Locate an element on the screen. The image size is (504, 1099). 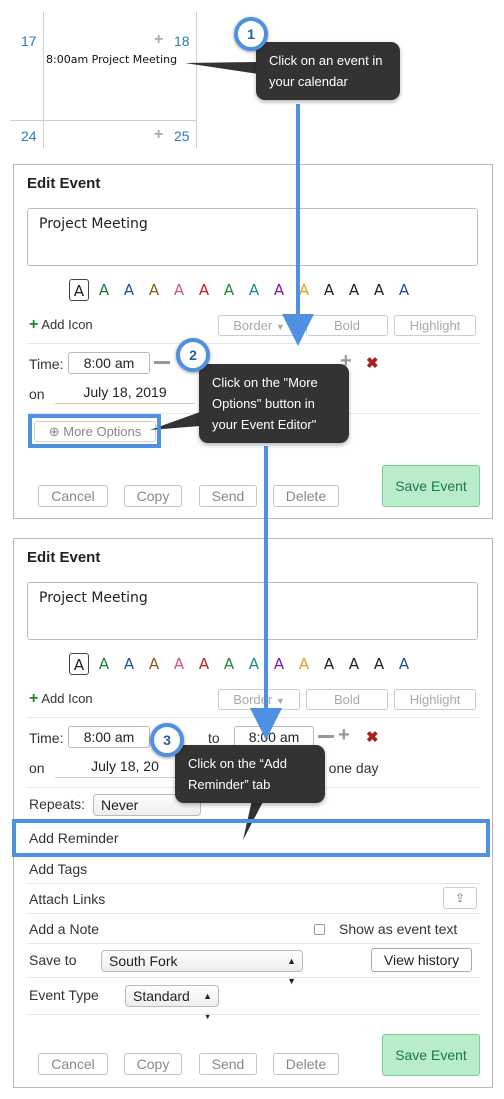
step-1-callout: Click on an event in your calendar is located at coordinates (328, 71).